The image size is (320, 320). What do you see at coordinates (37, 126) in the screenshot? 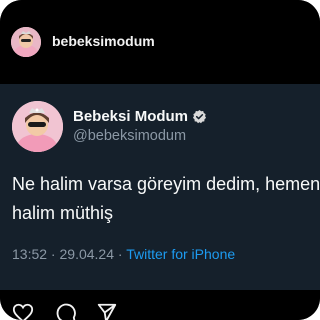
I see `tweet-avatar` at bounding box center [37, 126].